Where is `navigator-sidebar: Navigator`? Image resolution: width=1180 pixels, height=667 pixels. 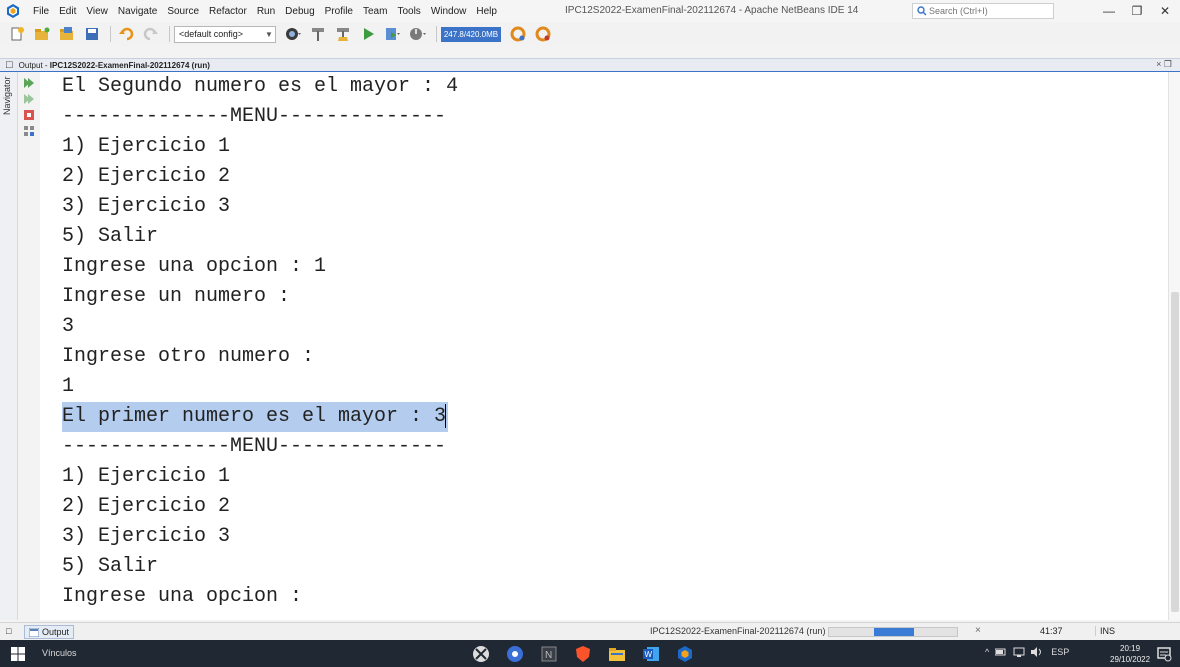 navigator-sidebar: Navigator is located at coordinates (9, 346).